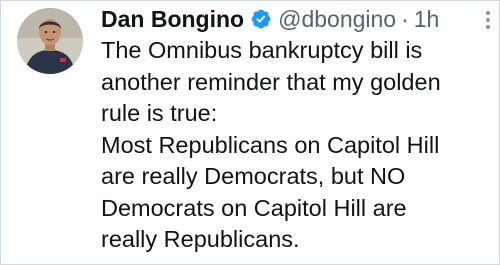 This screenshot has width=500, height=265. What do you see at coordinates (488, 22) in the screenshot?
I see `more-vertical-icon` at bounding box center [488, 22].